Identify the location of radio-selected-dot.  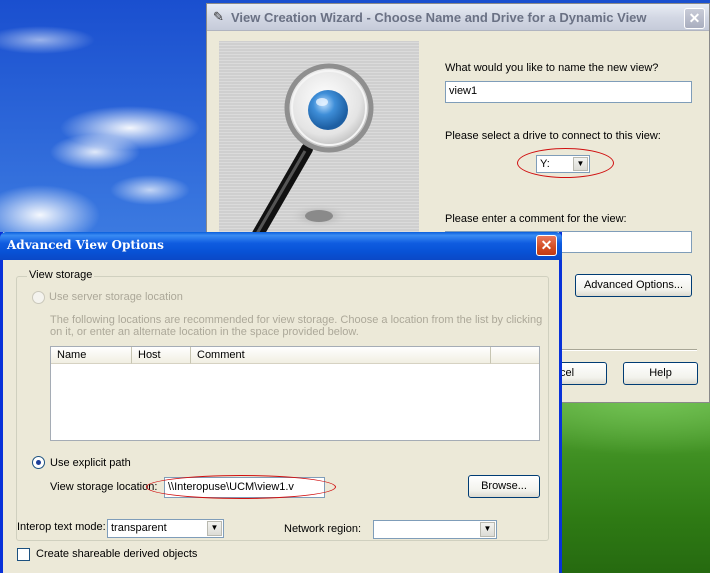
(38, 462).